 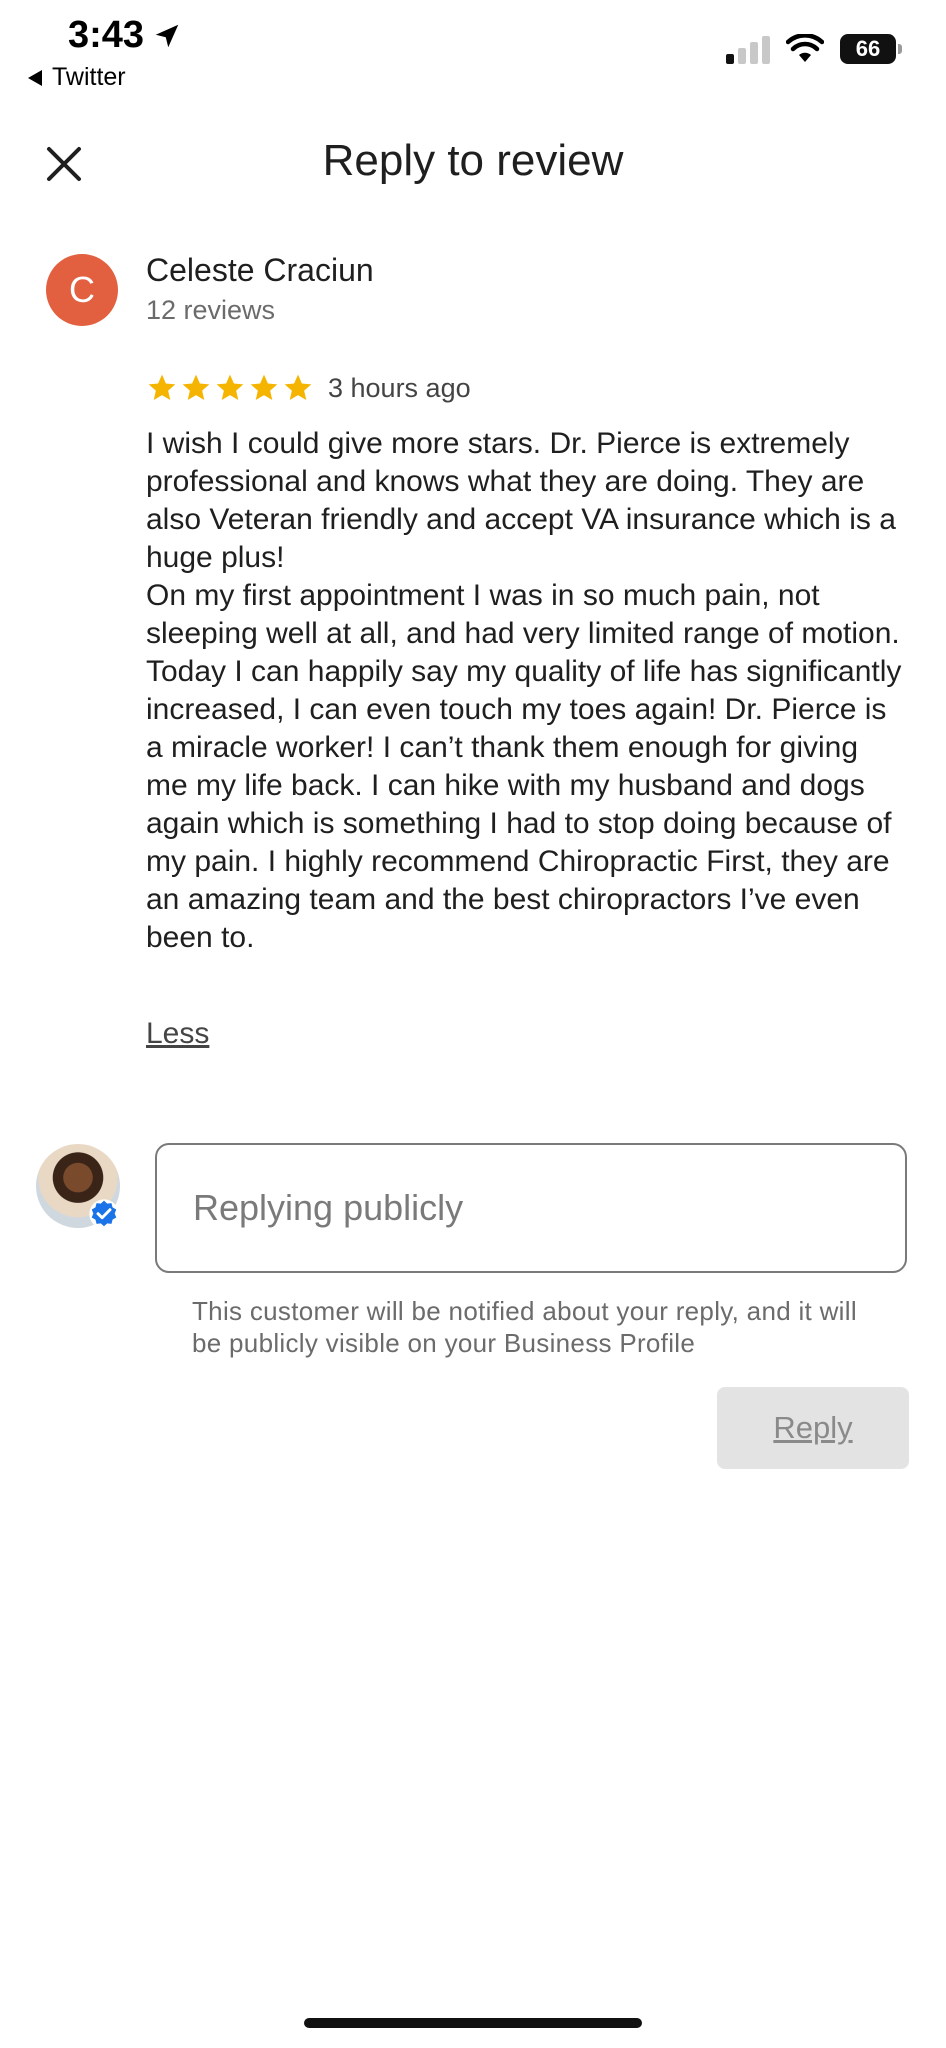 What do you see at coordinates (177, 1034) in the screenshot?
I see `less-link: Less` at bounding box center [177, 1034].